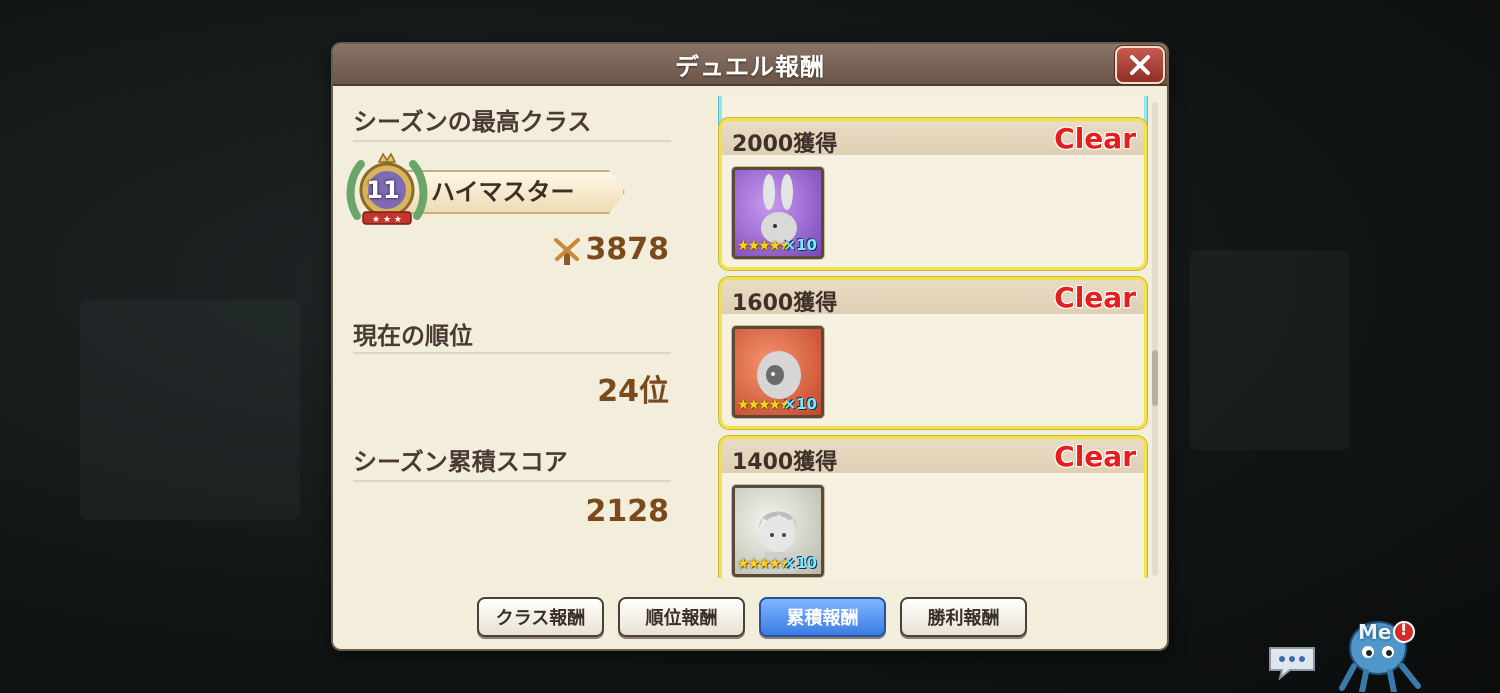  I want to click on close-x-icon, so click(1140, 65).